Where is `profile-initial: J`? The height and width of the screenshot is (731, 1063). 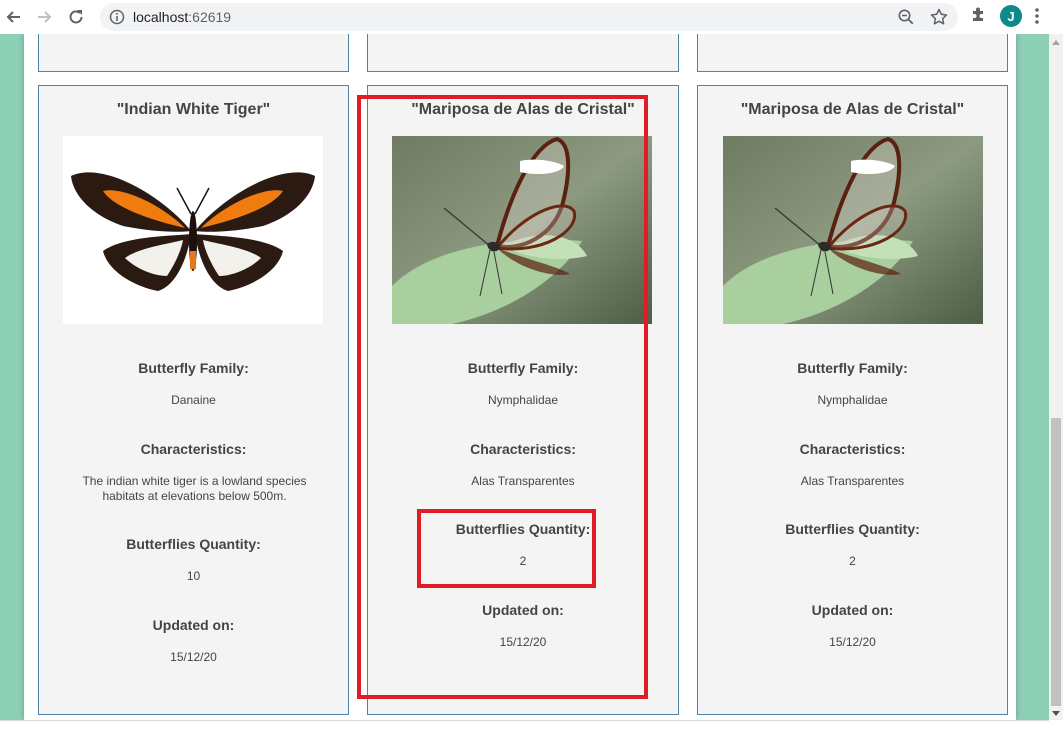
profile-initial: J is located at coordinates (1011, 16).